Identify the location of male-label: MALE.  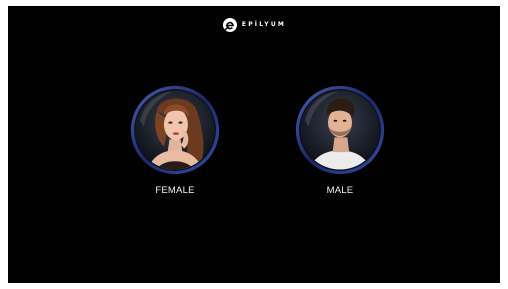
(340, 190).